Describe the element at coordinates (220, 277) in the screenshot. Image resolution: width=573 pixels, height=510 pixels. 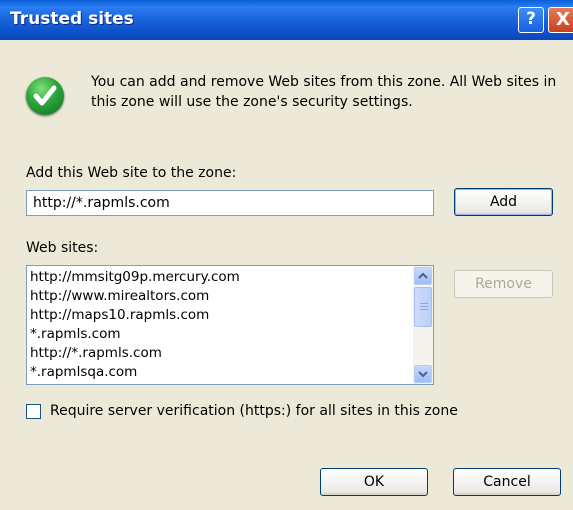
I see `list-item: http://mmsitg09p.mercury.com` at that location.